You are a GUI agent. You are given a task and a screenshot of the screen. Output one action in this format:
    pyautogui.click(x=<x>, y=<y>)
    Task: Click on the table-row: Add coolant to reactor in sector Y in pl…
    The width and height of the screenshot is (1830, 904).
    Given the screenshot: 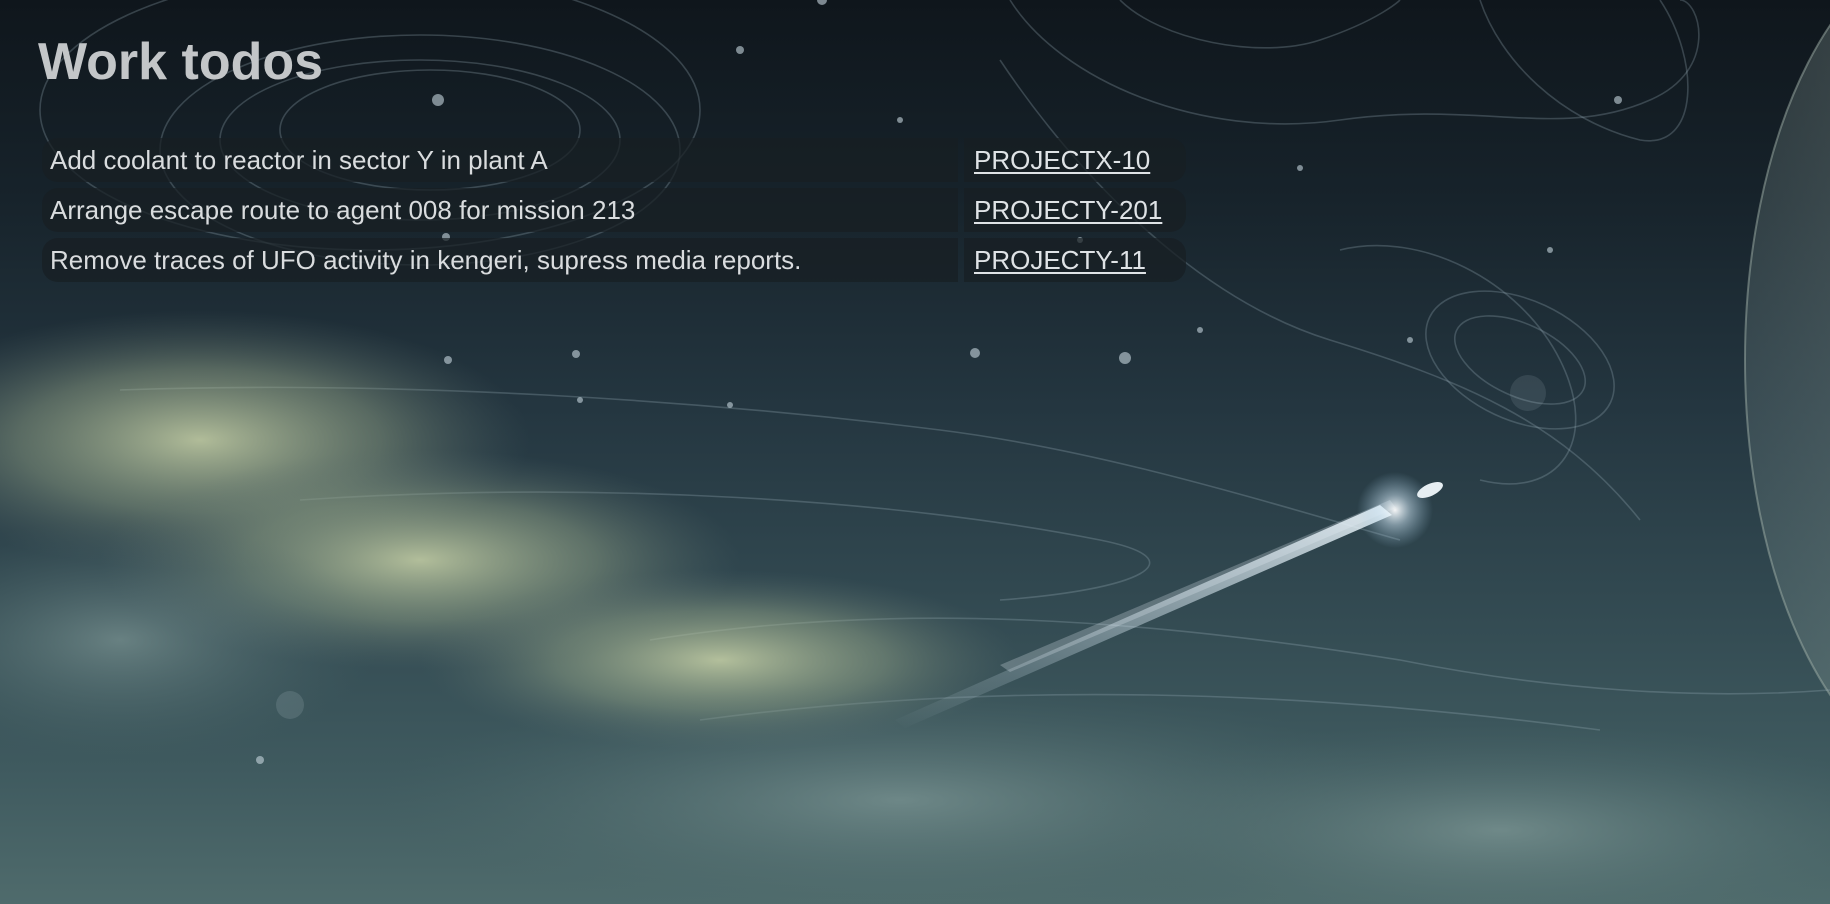 What is the action you would take?
    pyautogui.click(x=614, y=160)
    